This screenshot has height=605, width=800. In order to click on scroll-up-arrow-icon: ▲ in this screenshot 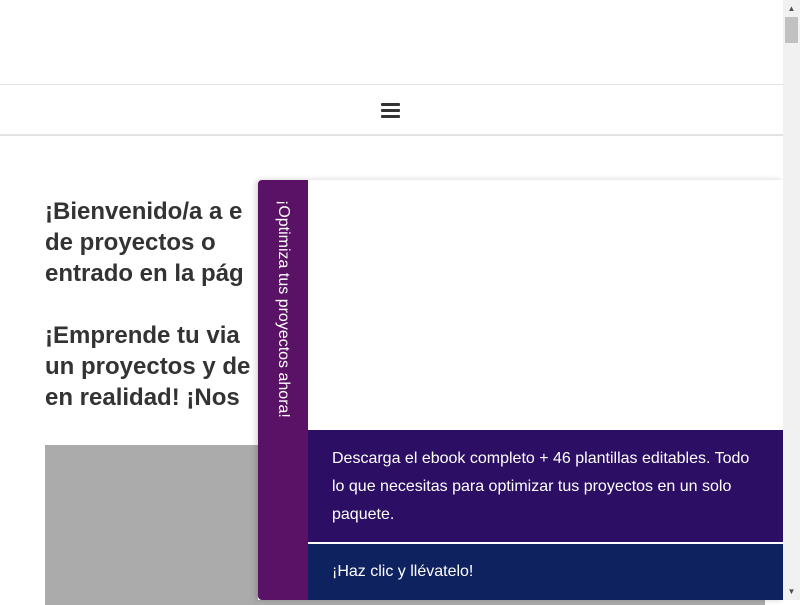, I will do `click(791, 8)`.